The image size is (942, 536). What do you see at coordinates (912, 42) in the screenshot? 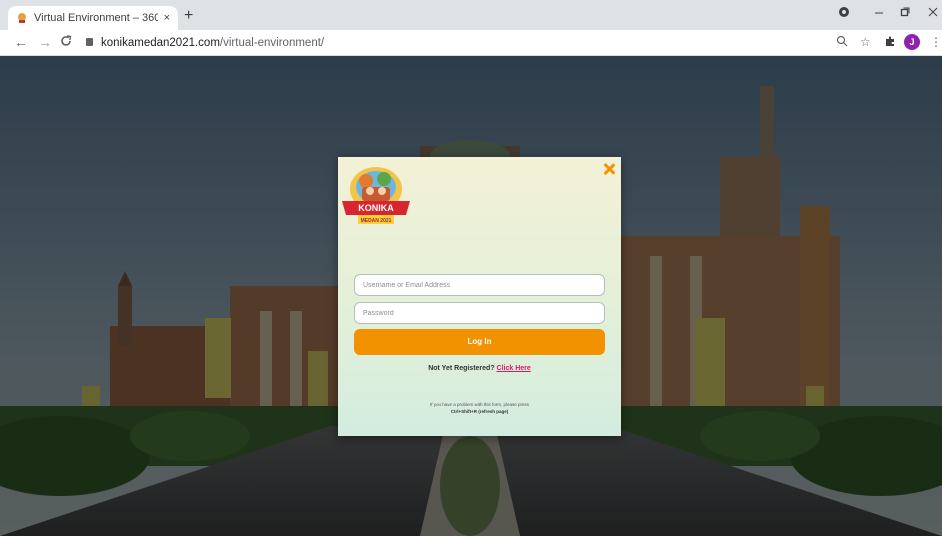
I see `profile-avatar: J` at bounding box center [912, 42].